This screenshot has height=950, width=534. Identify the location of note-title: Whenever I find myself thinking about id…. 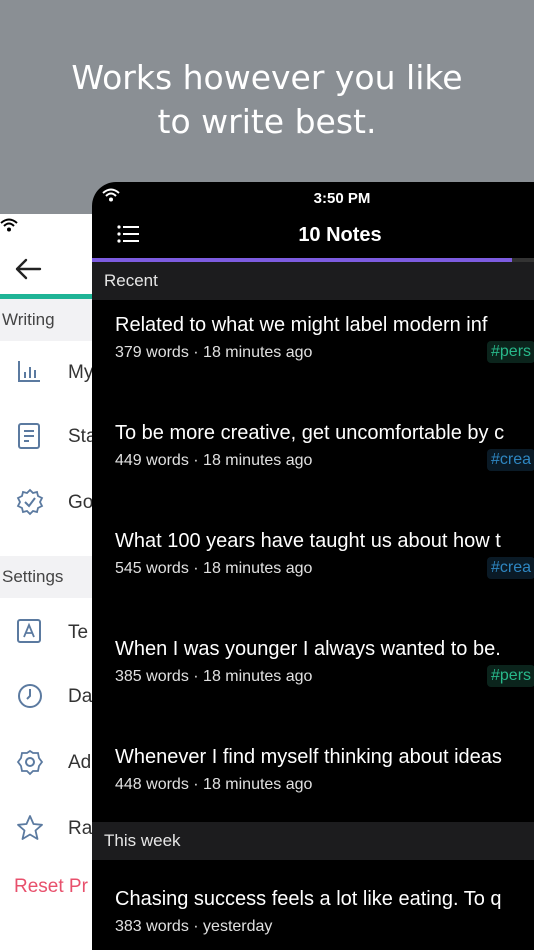
(308, 757).